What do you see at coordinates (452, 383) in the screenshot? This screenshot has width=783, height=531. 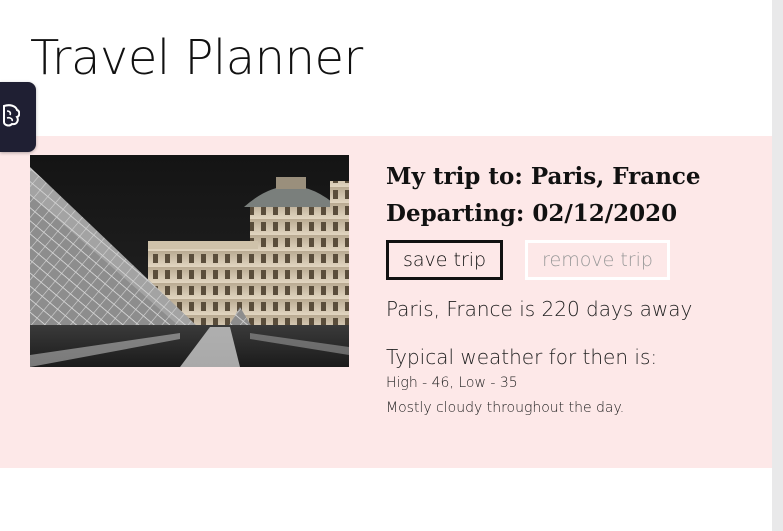 I see `weather-temperatures: High - 46, Low - 35` at bounding box center [452, 383].